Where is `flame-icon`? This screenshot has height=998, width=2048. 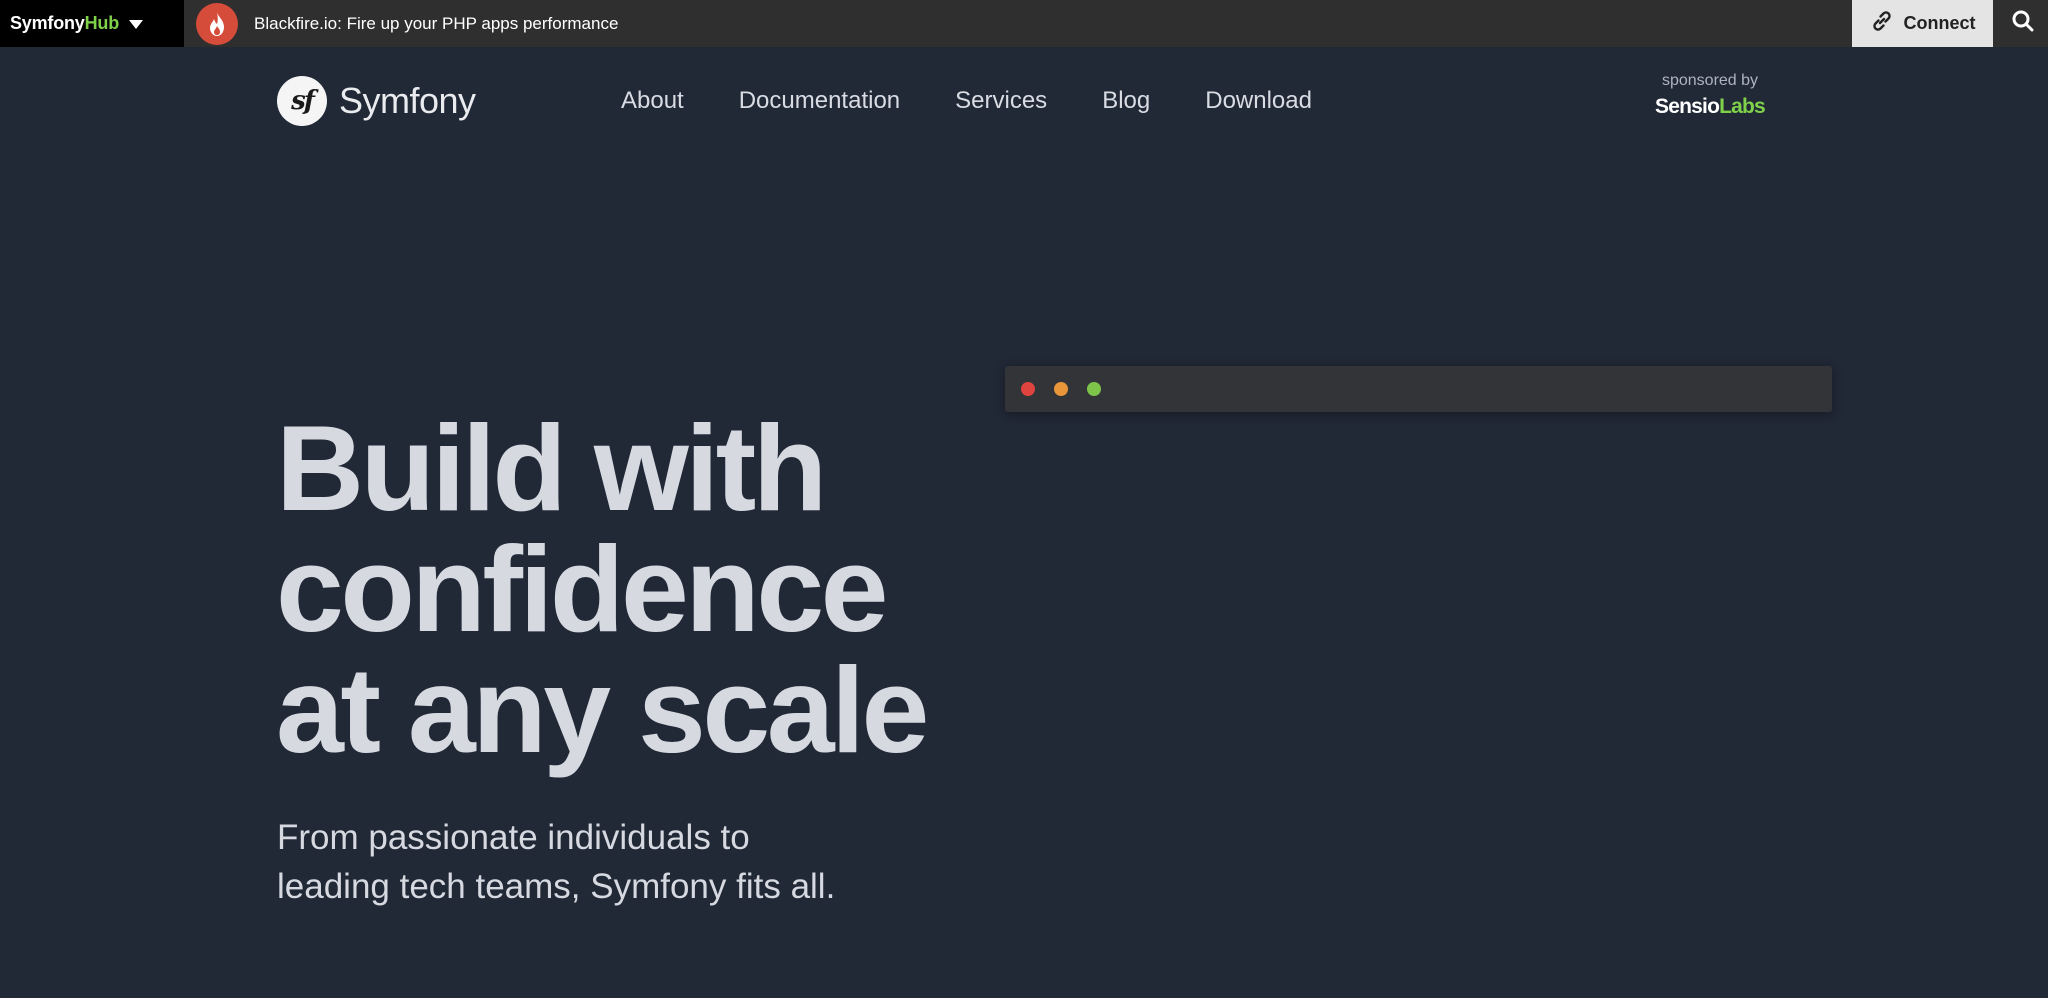
flame-icon is located at coordinates (217, 23).